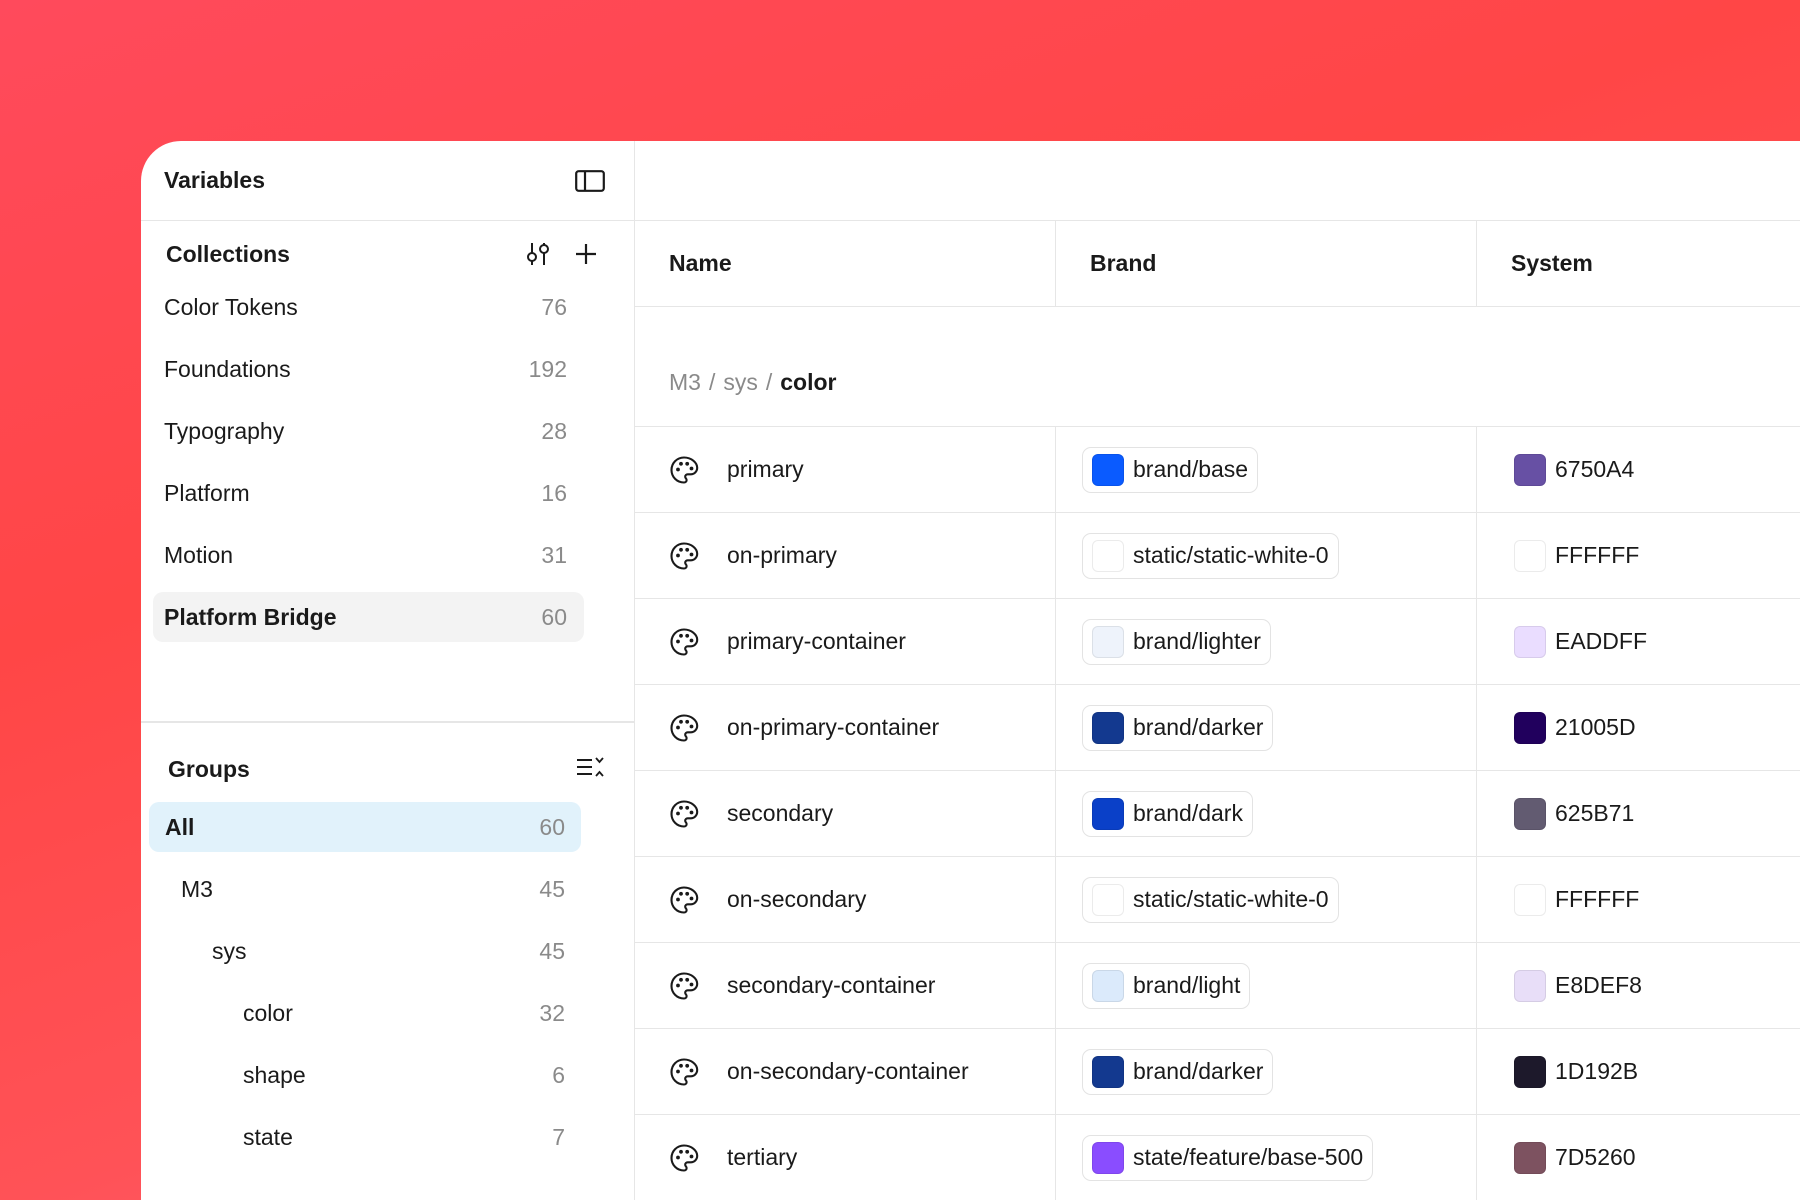  Describe the element at coordinates (845, 727) in the screenshot. I see `variable-name-cell: on-primary-container` at that location.